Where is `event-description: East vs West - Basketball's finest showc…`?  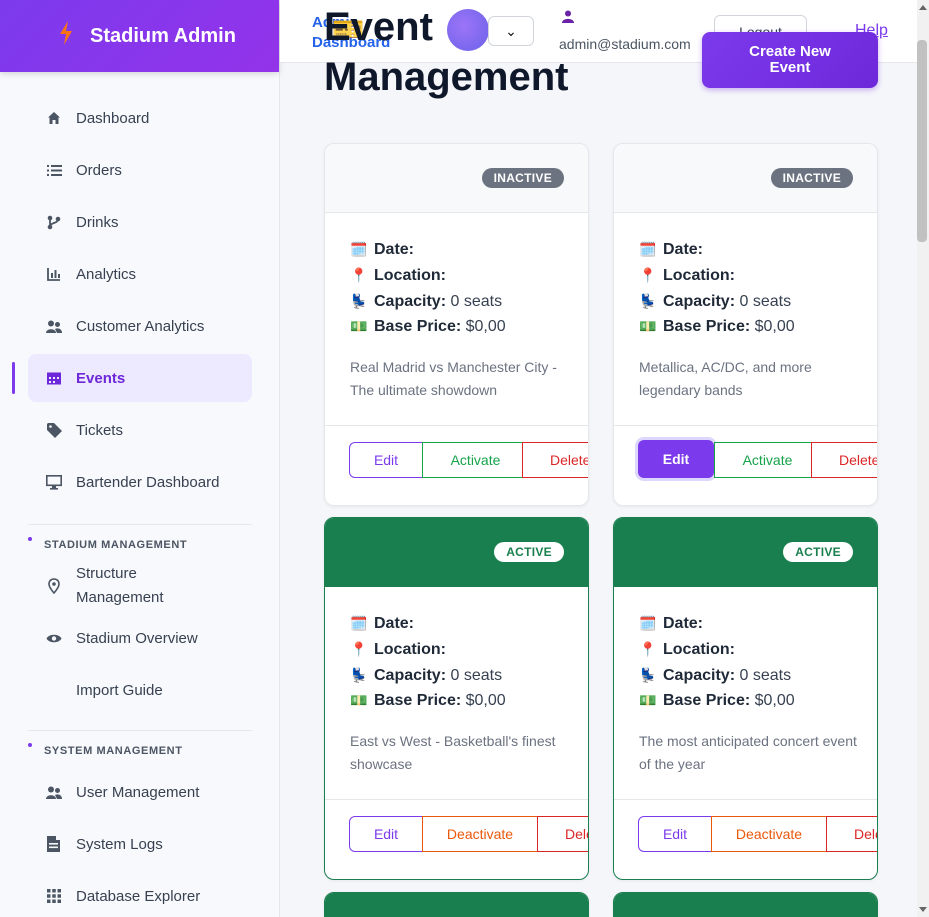 event-description: East vs West - Basketball's finest showc… is located at coordinates (453, 752).